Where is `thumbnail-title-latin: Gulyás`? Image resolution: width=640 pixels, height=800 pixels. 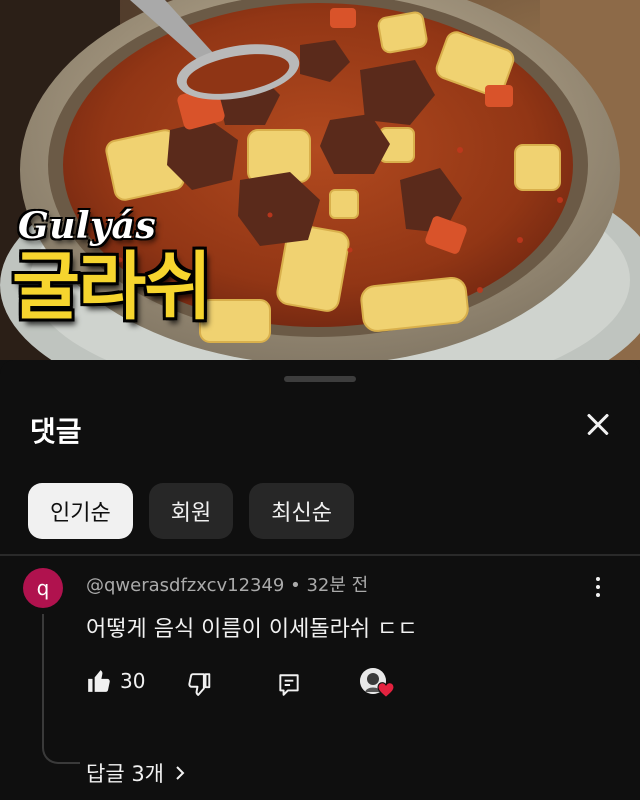 thumbnail-title-latin: Gulyás is located at coordinates (87, 226).